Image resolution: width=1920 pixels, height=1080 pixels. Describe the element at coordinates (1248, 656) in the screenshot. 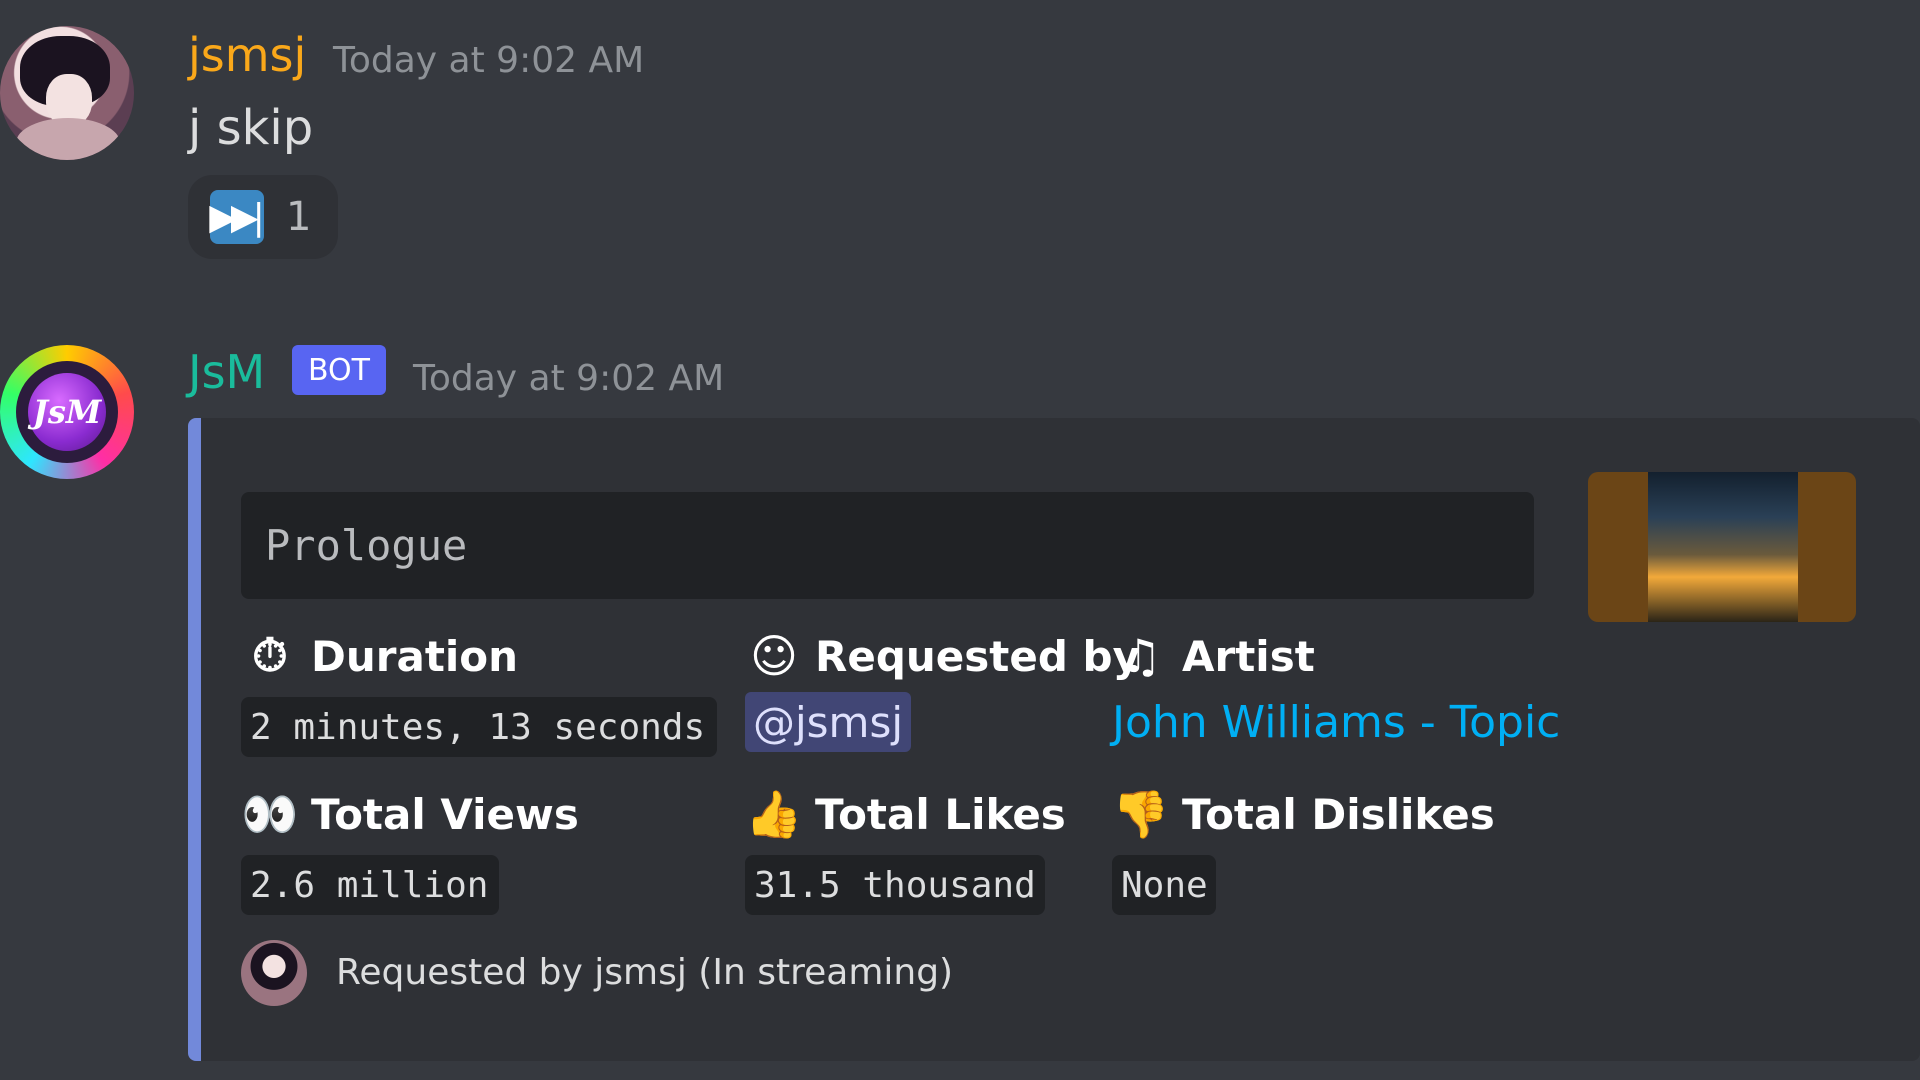

I see `field-name: Artist` at that location.